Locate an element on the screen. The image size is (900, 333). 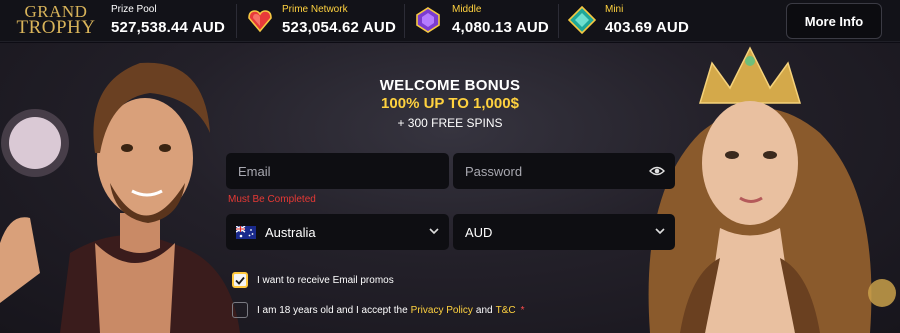
logo-line-2: TROPHY is located at coordinates (56, 27).